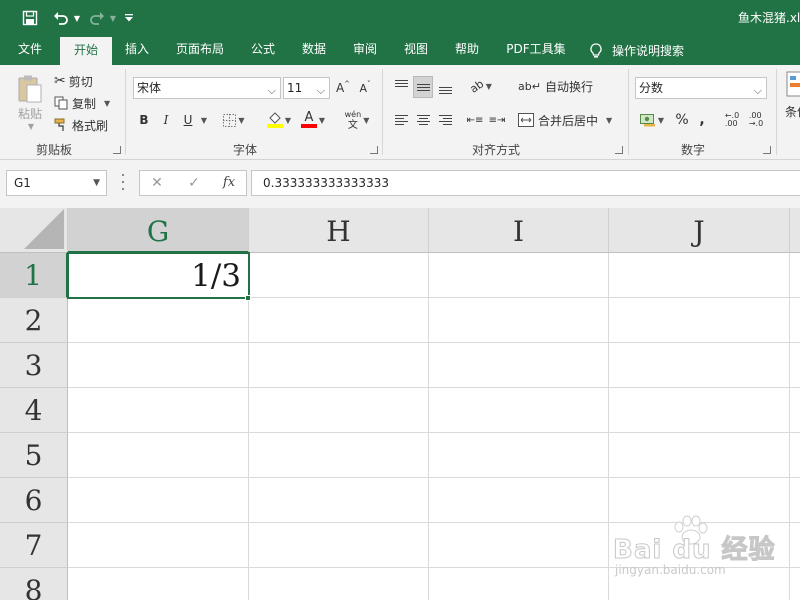 This screenshot has width=800, height=600. I want to click on wrap-text-button: ab↵ 自动换行, so click(555, 86).